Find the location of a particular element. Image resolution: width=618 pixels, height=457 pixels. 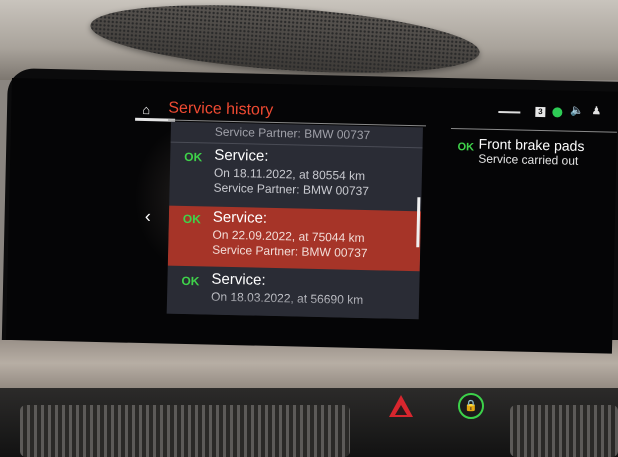

detail-subtitle: Service carried out is located at coordinates (528, 159).